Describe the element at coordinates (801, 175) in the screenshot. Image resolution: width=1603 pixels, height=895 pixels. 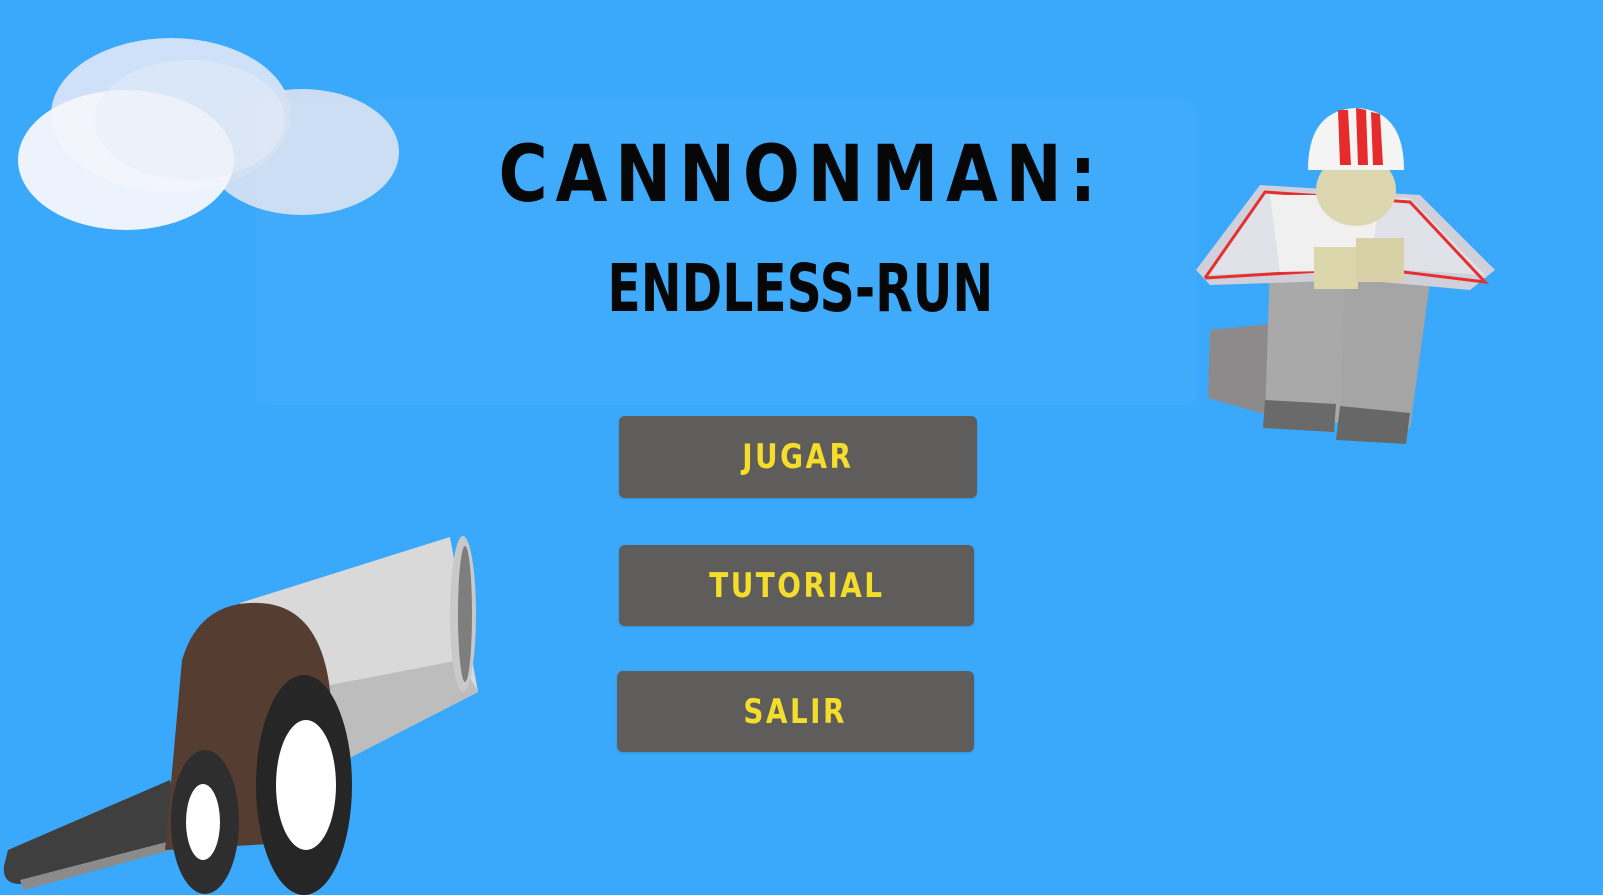
I see `game-title: CANNONMAN:` at that location.